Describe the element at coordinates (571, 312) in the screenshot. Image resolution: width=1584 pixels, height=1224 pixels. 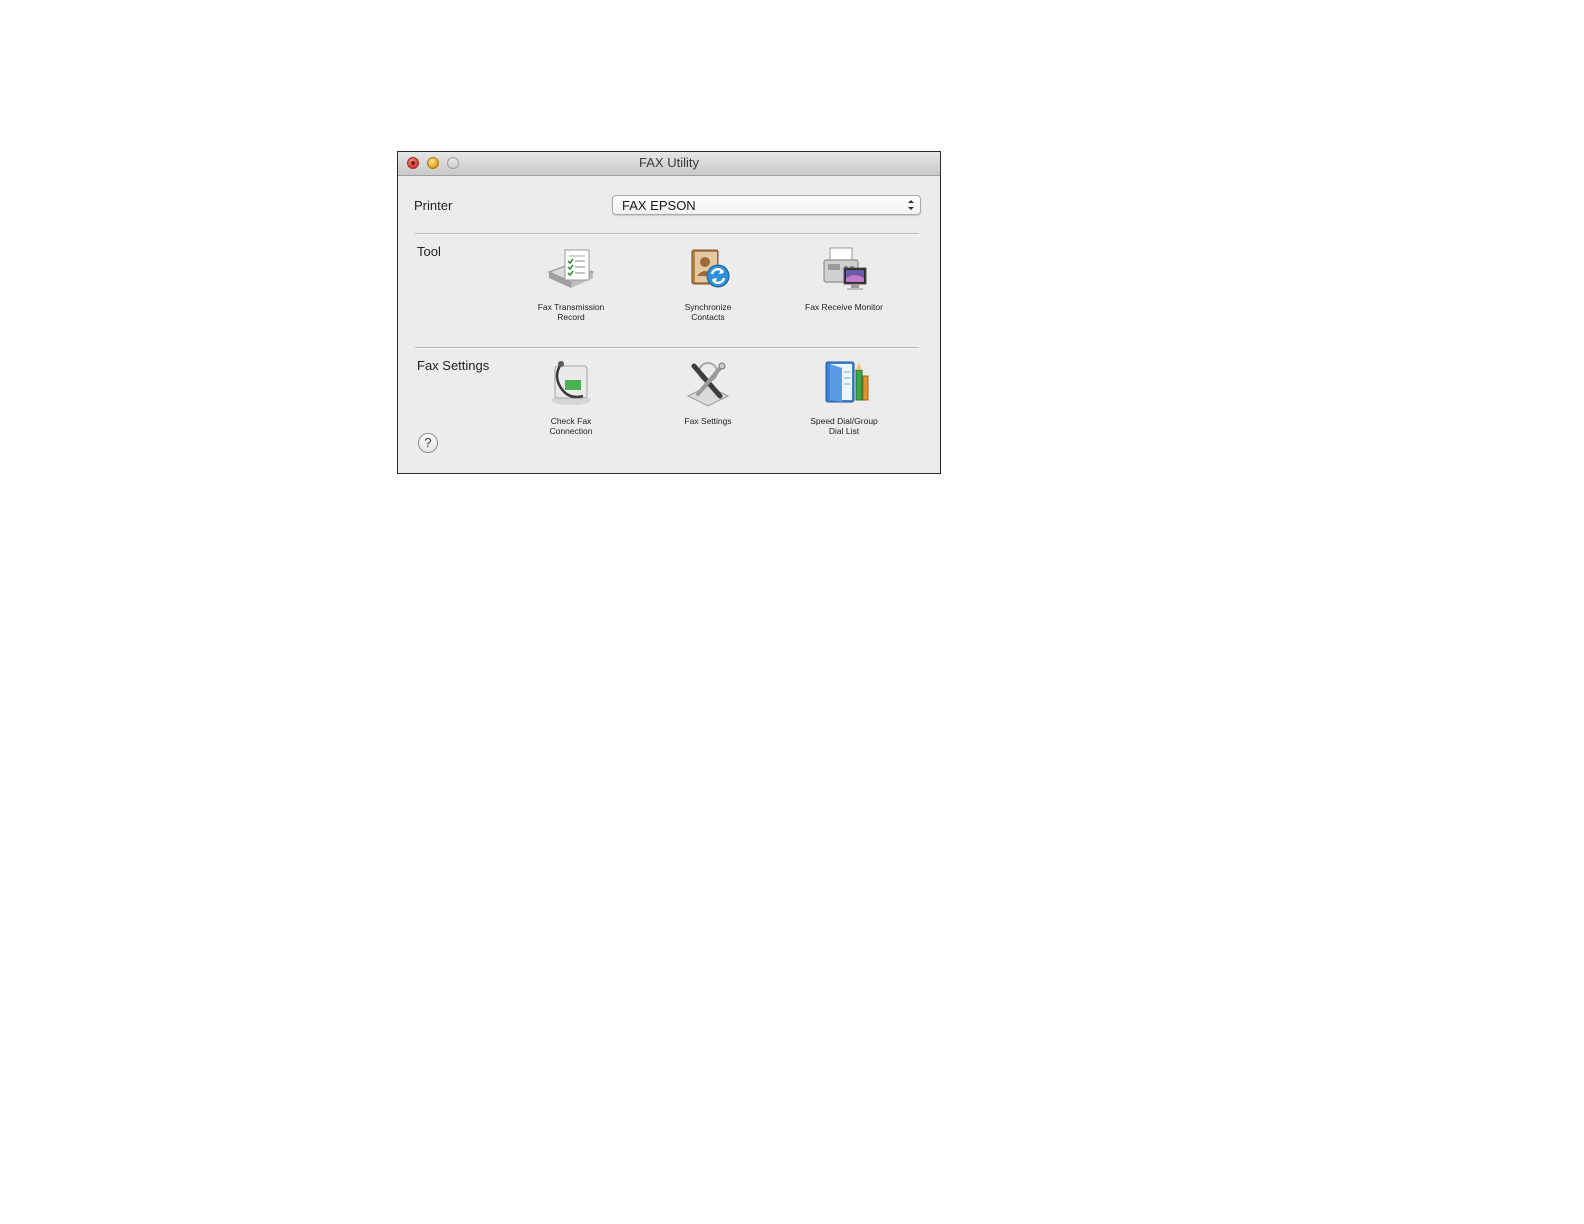
I see `tool-label: Fax Transmission Record` at that location.